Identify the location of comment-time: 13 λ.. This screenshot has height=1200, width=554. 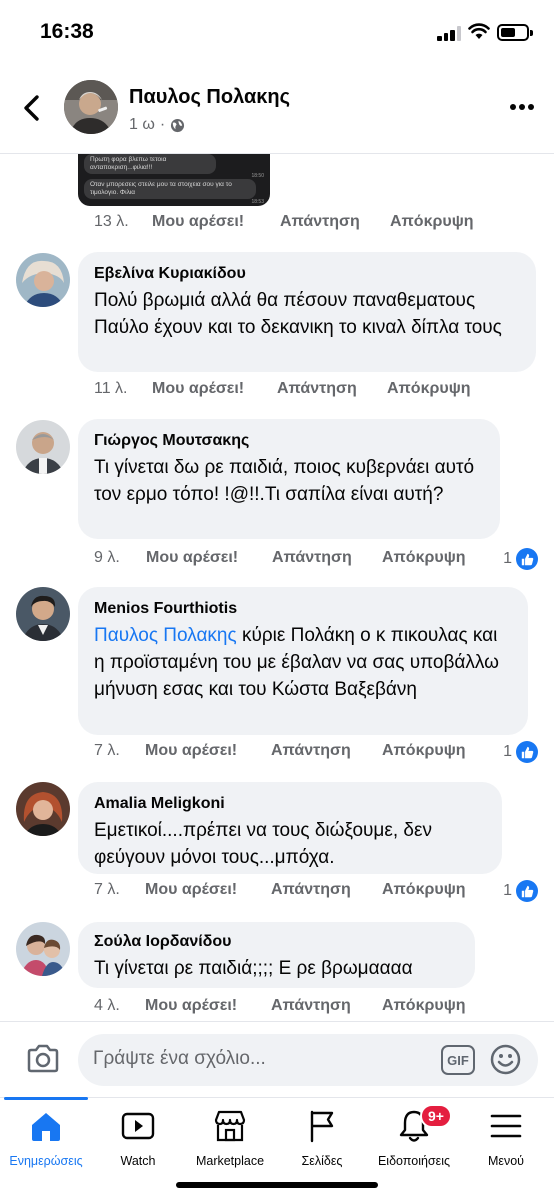
(111, 222).